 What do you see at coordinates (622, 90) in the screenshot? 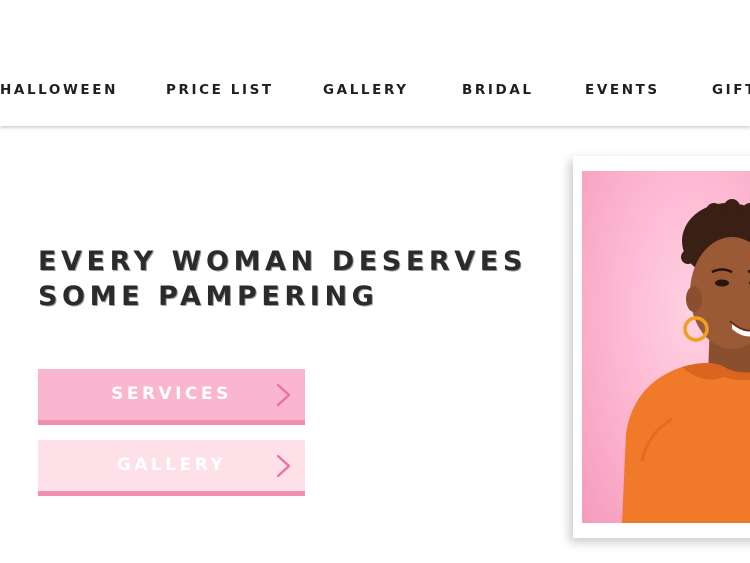
I see `nav-item-events: EVENTS` at bounding box center [622, 90].